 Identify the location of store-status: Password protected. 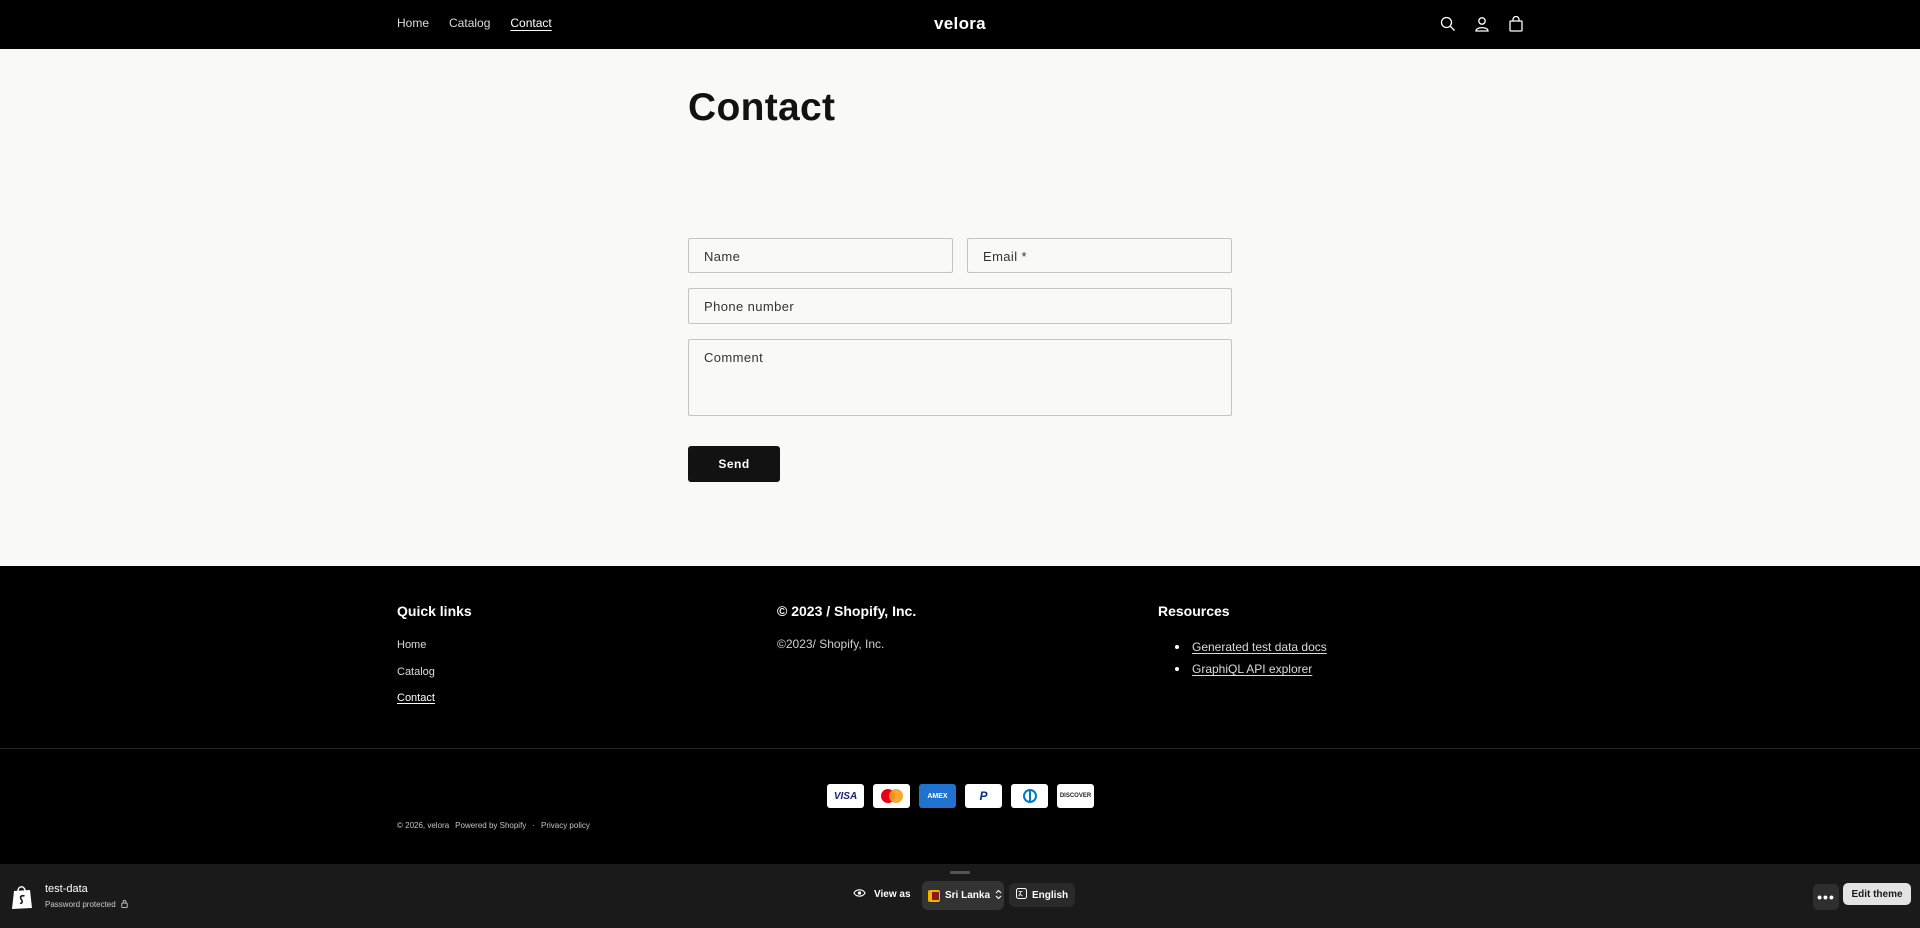
(87, 904).